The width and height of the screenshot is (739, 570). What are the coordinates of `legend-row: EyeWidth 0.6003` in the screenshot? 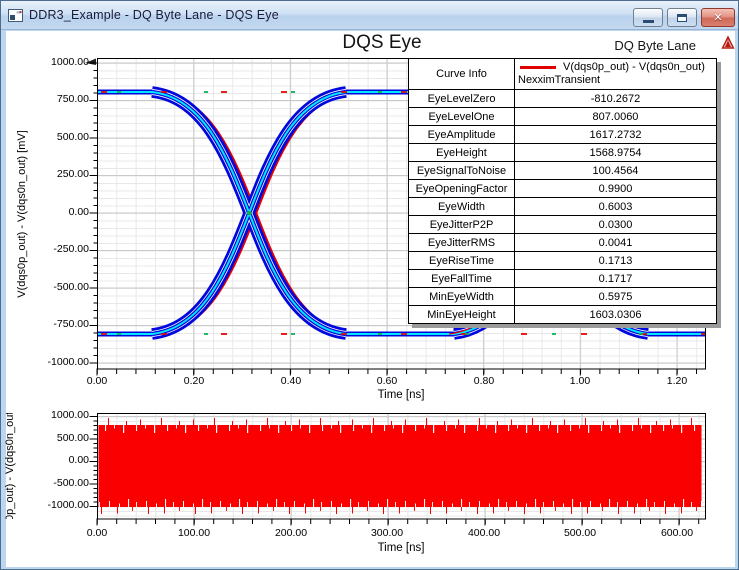 It's located at (562, 206).